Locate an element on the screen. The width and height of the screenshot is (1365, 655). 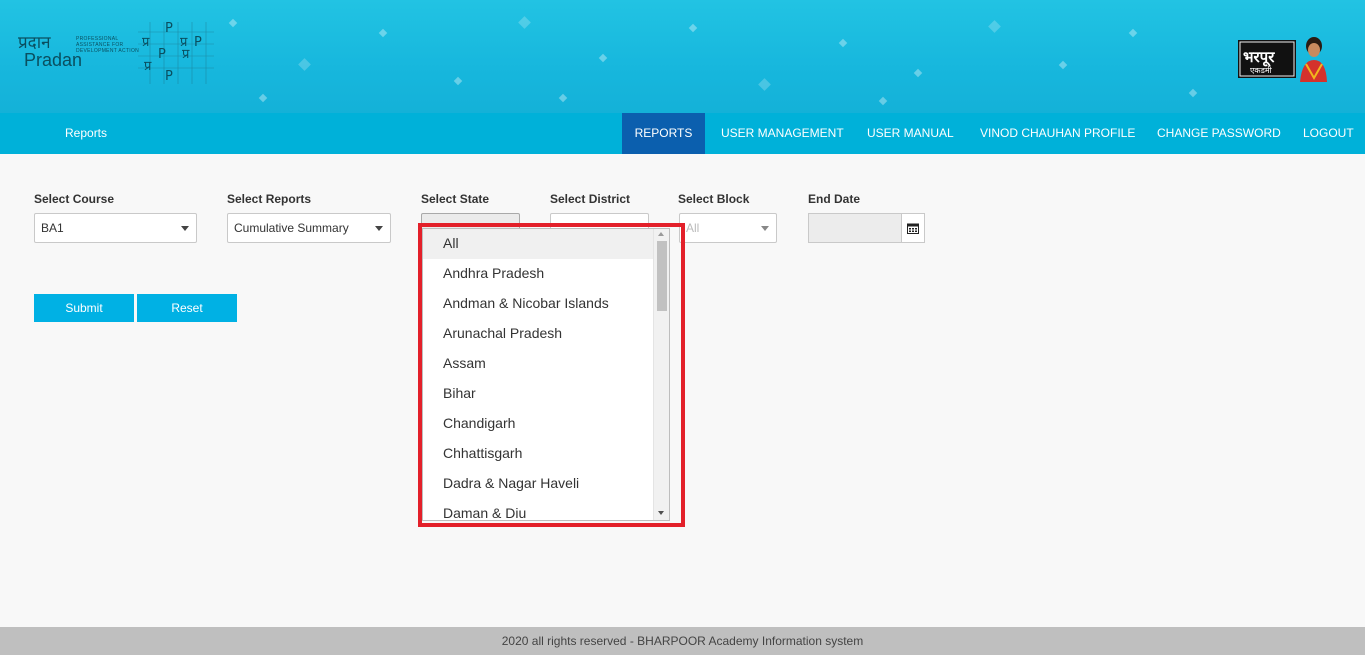
state-option: Andhra Pradesh is located at coordinates (539, 274).